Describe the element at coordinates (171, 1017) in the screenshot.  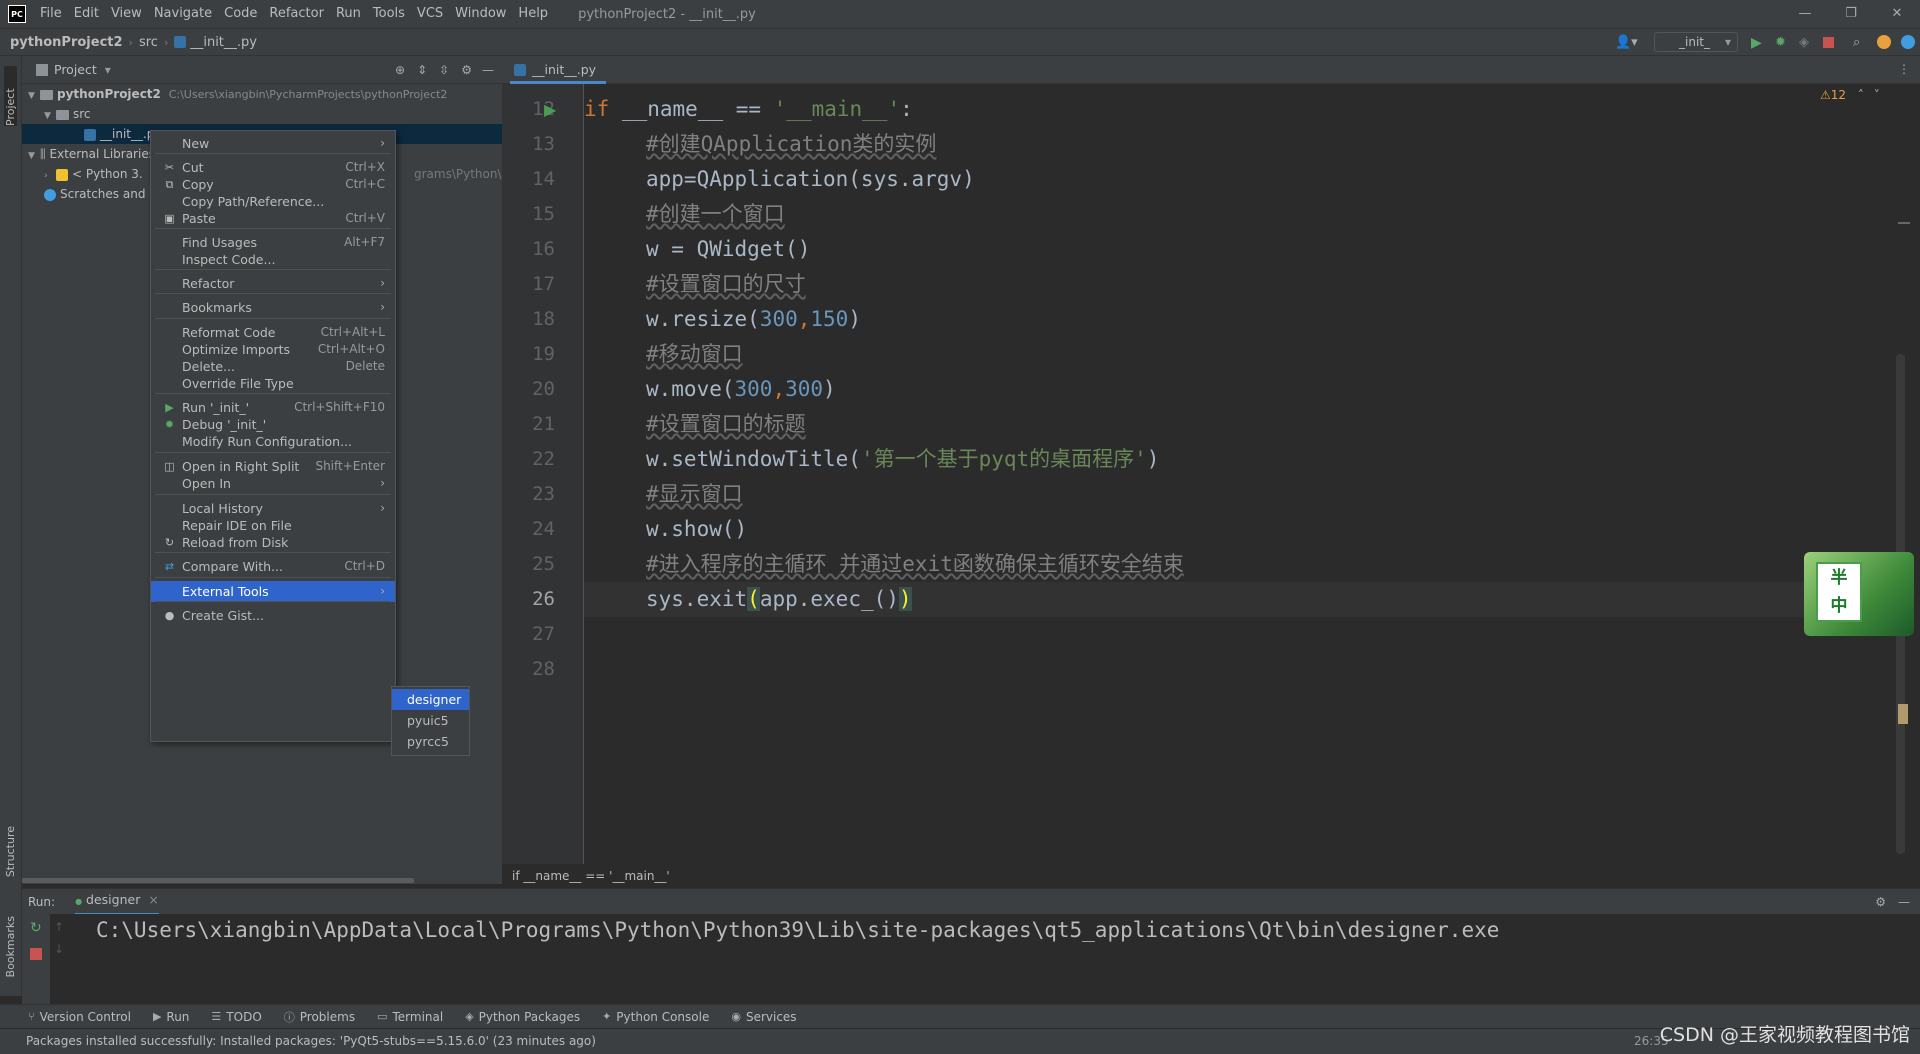
I see `tool-run: ▶ Run` at that location.